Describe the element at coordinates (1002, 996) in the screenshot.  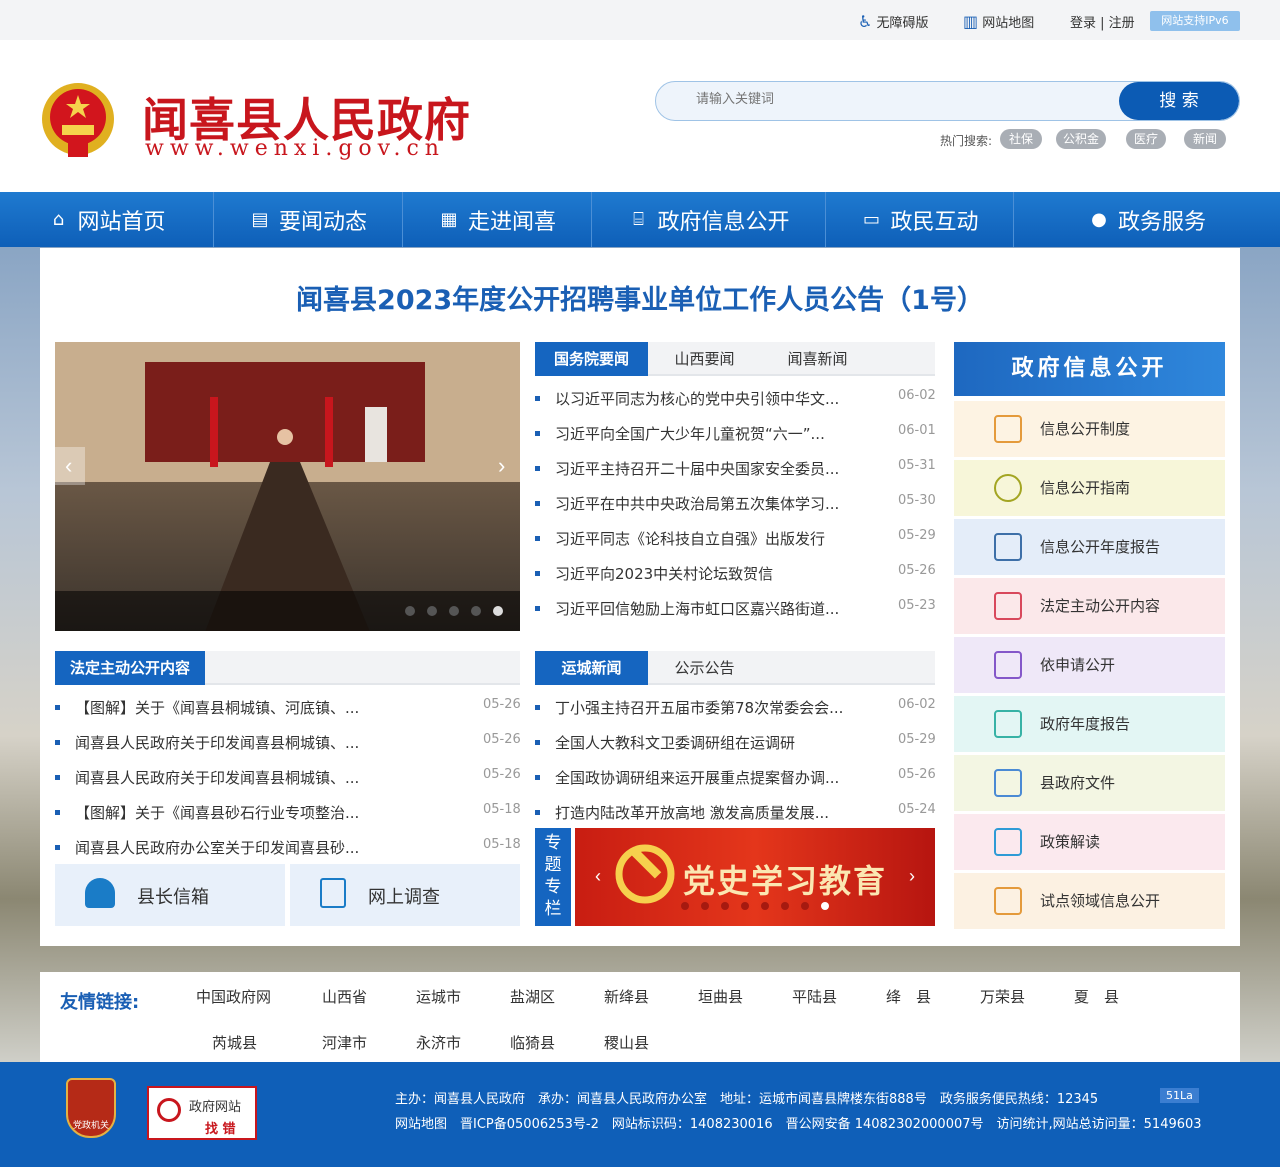
I see `friendly-link: 万荣县` at that location.